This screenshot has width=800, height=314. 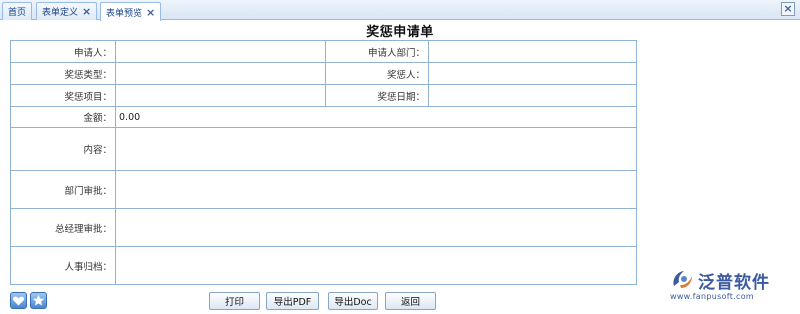 I want to click on form-row: 内容：, so click(x=323, y=149).